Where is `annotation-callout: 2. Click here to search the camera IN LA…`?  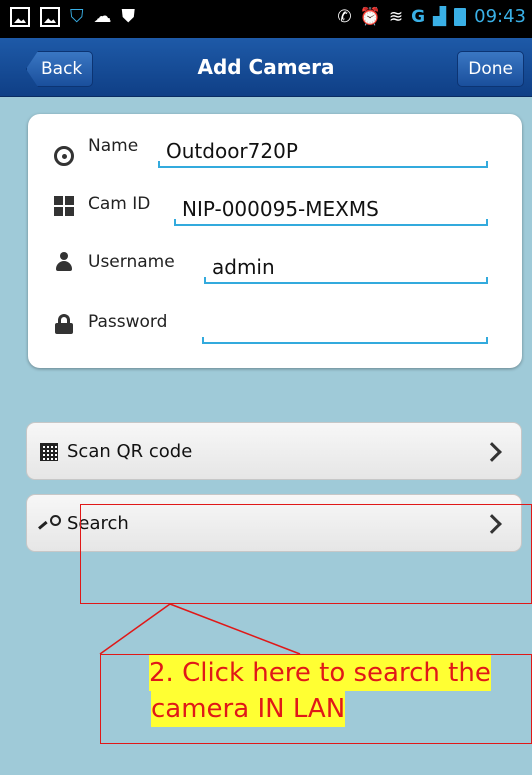 annotation-callout: 2. Click here to search the camera IN LA… is located at coordinates (316, 699).